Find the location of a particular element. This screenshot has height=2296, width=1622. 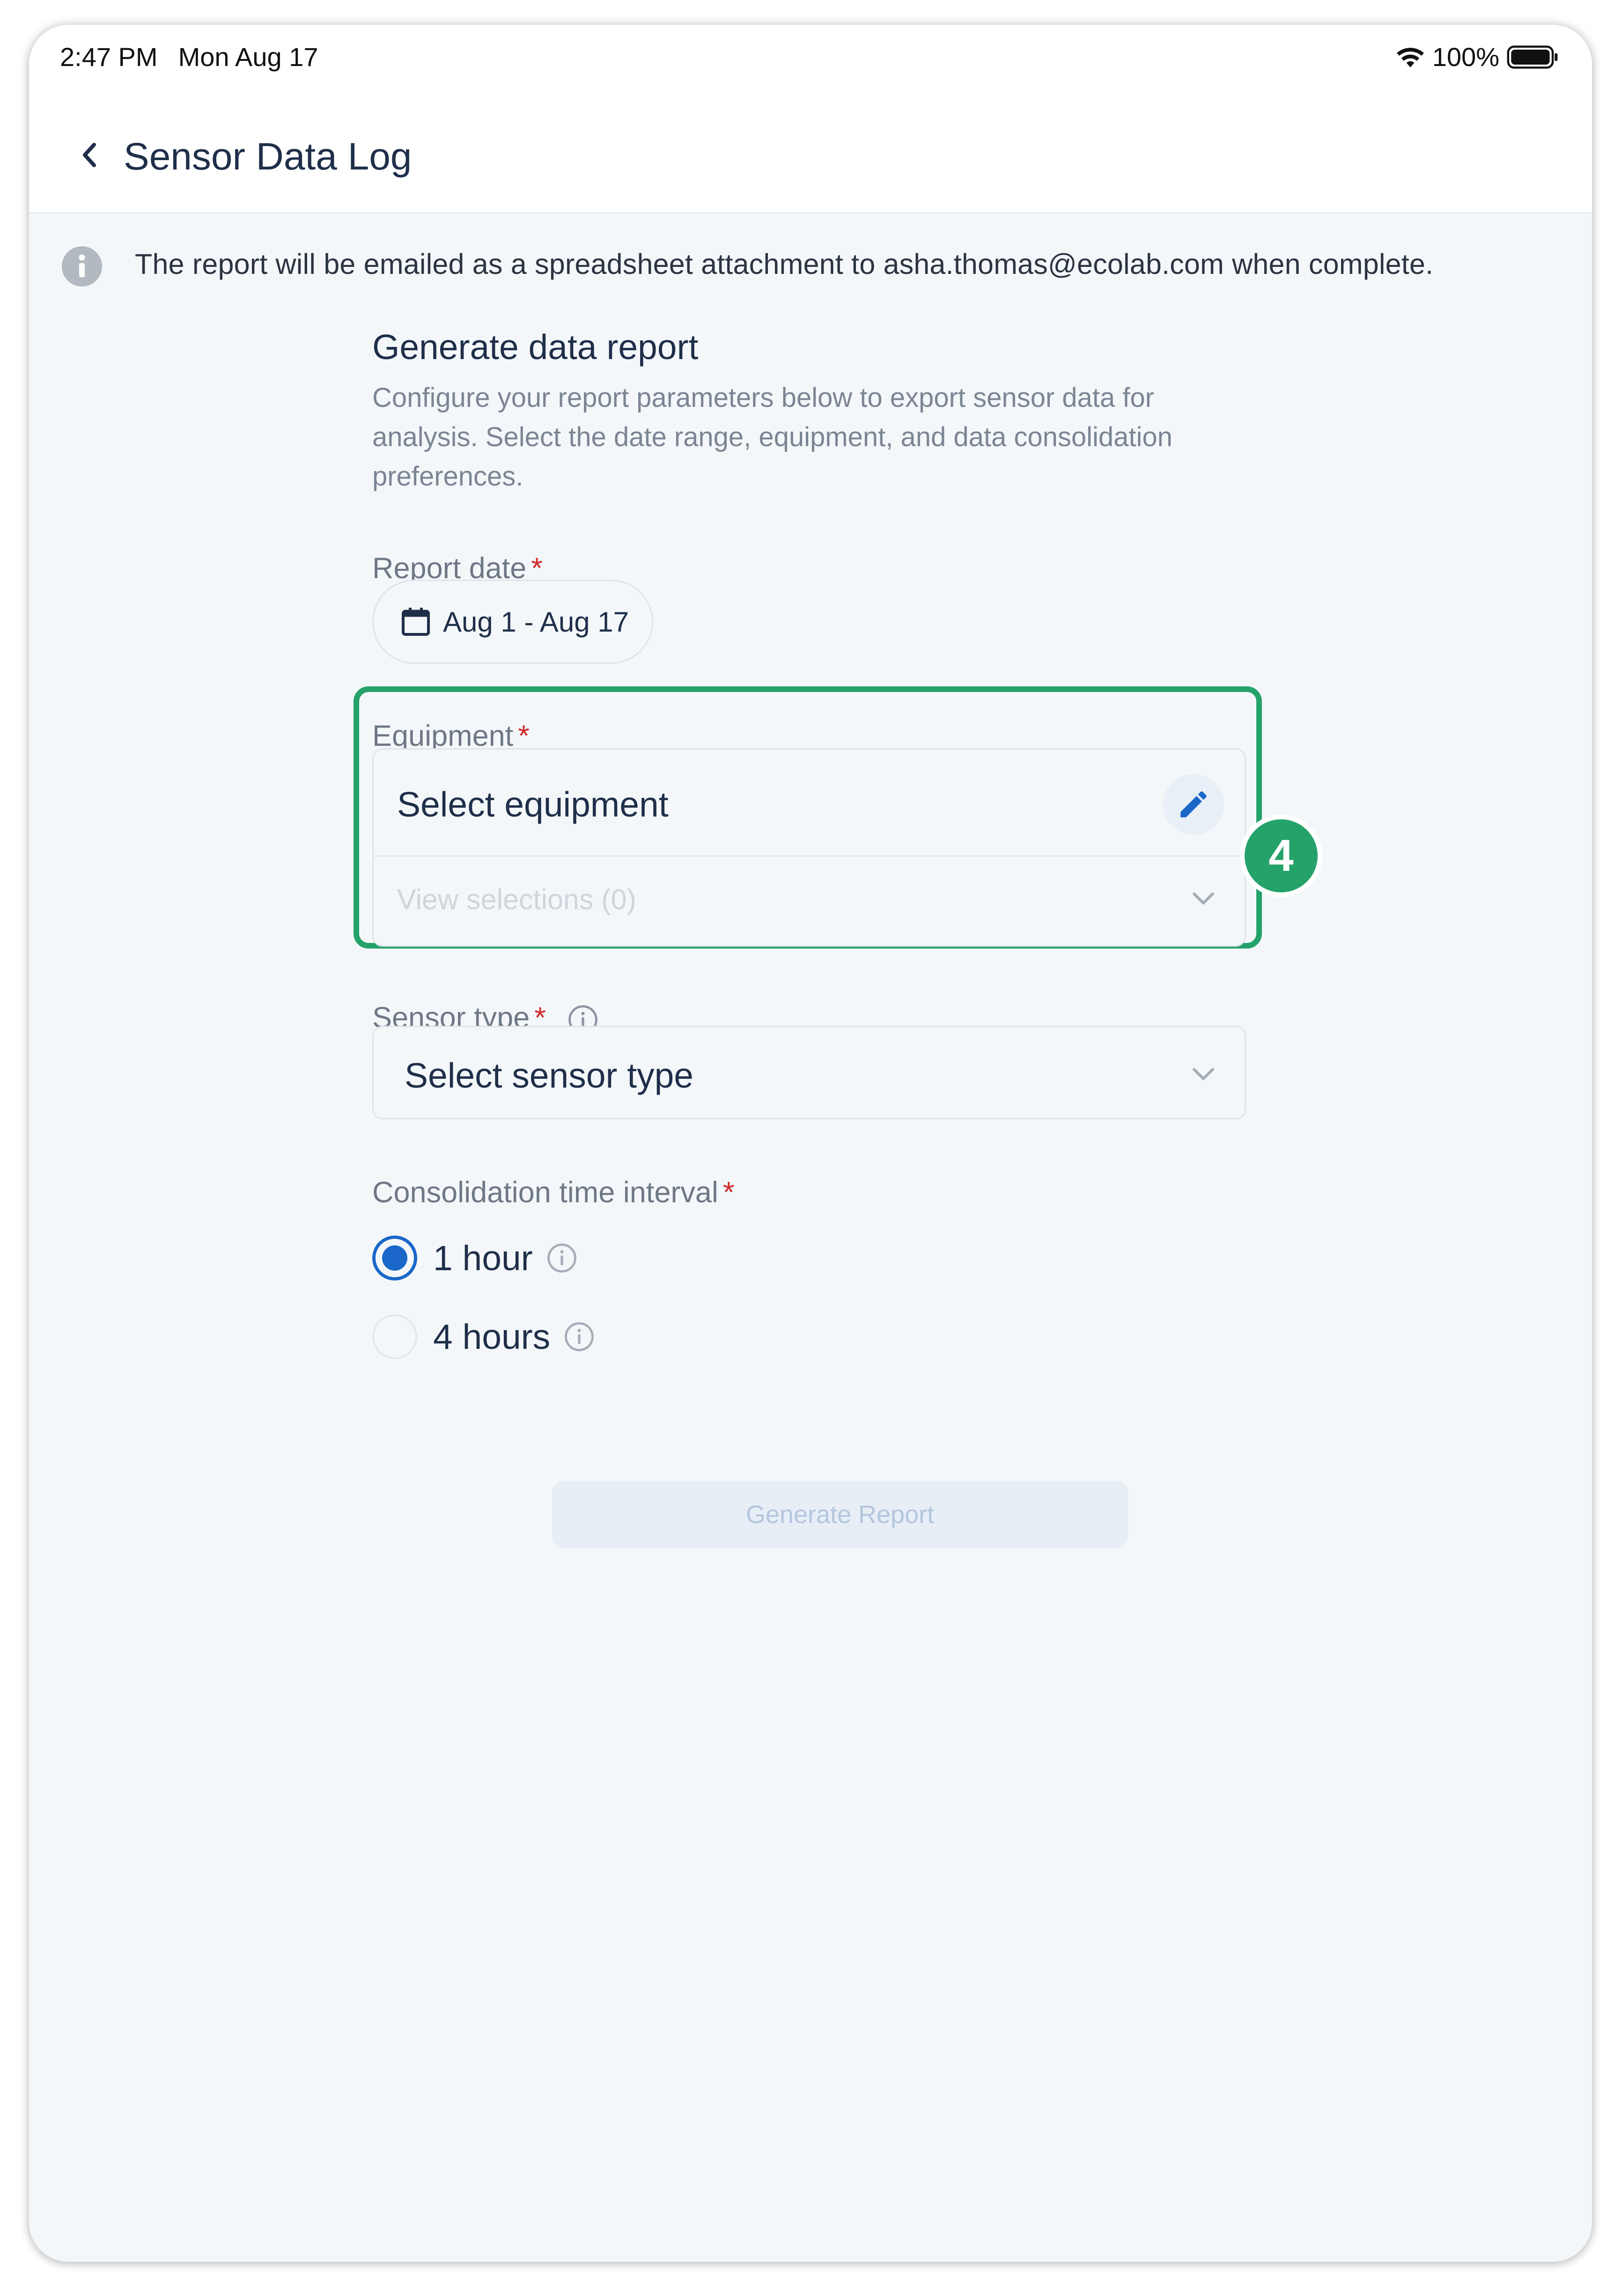

date-range-picker: Aug 1 - Aug 17 is located at coordinates (512, 622).